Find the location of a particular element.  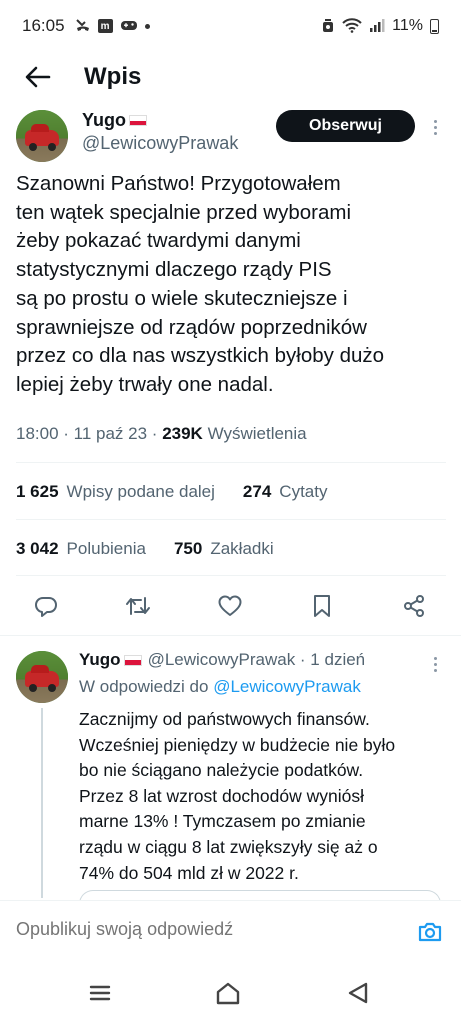

heart-icon is located at coordinates (230, 605).